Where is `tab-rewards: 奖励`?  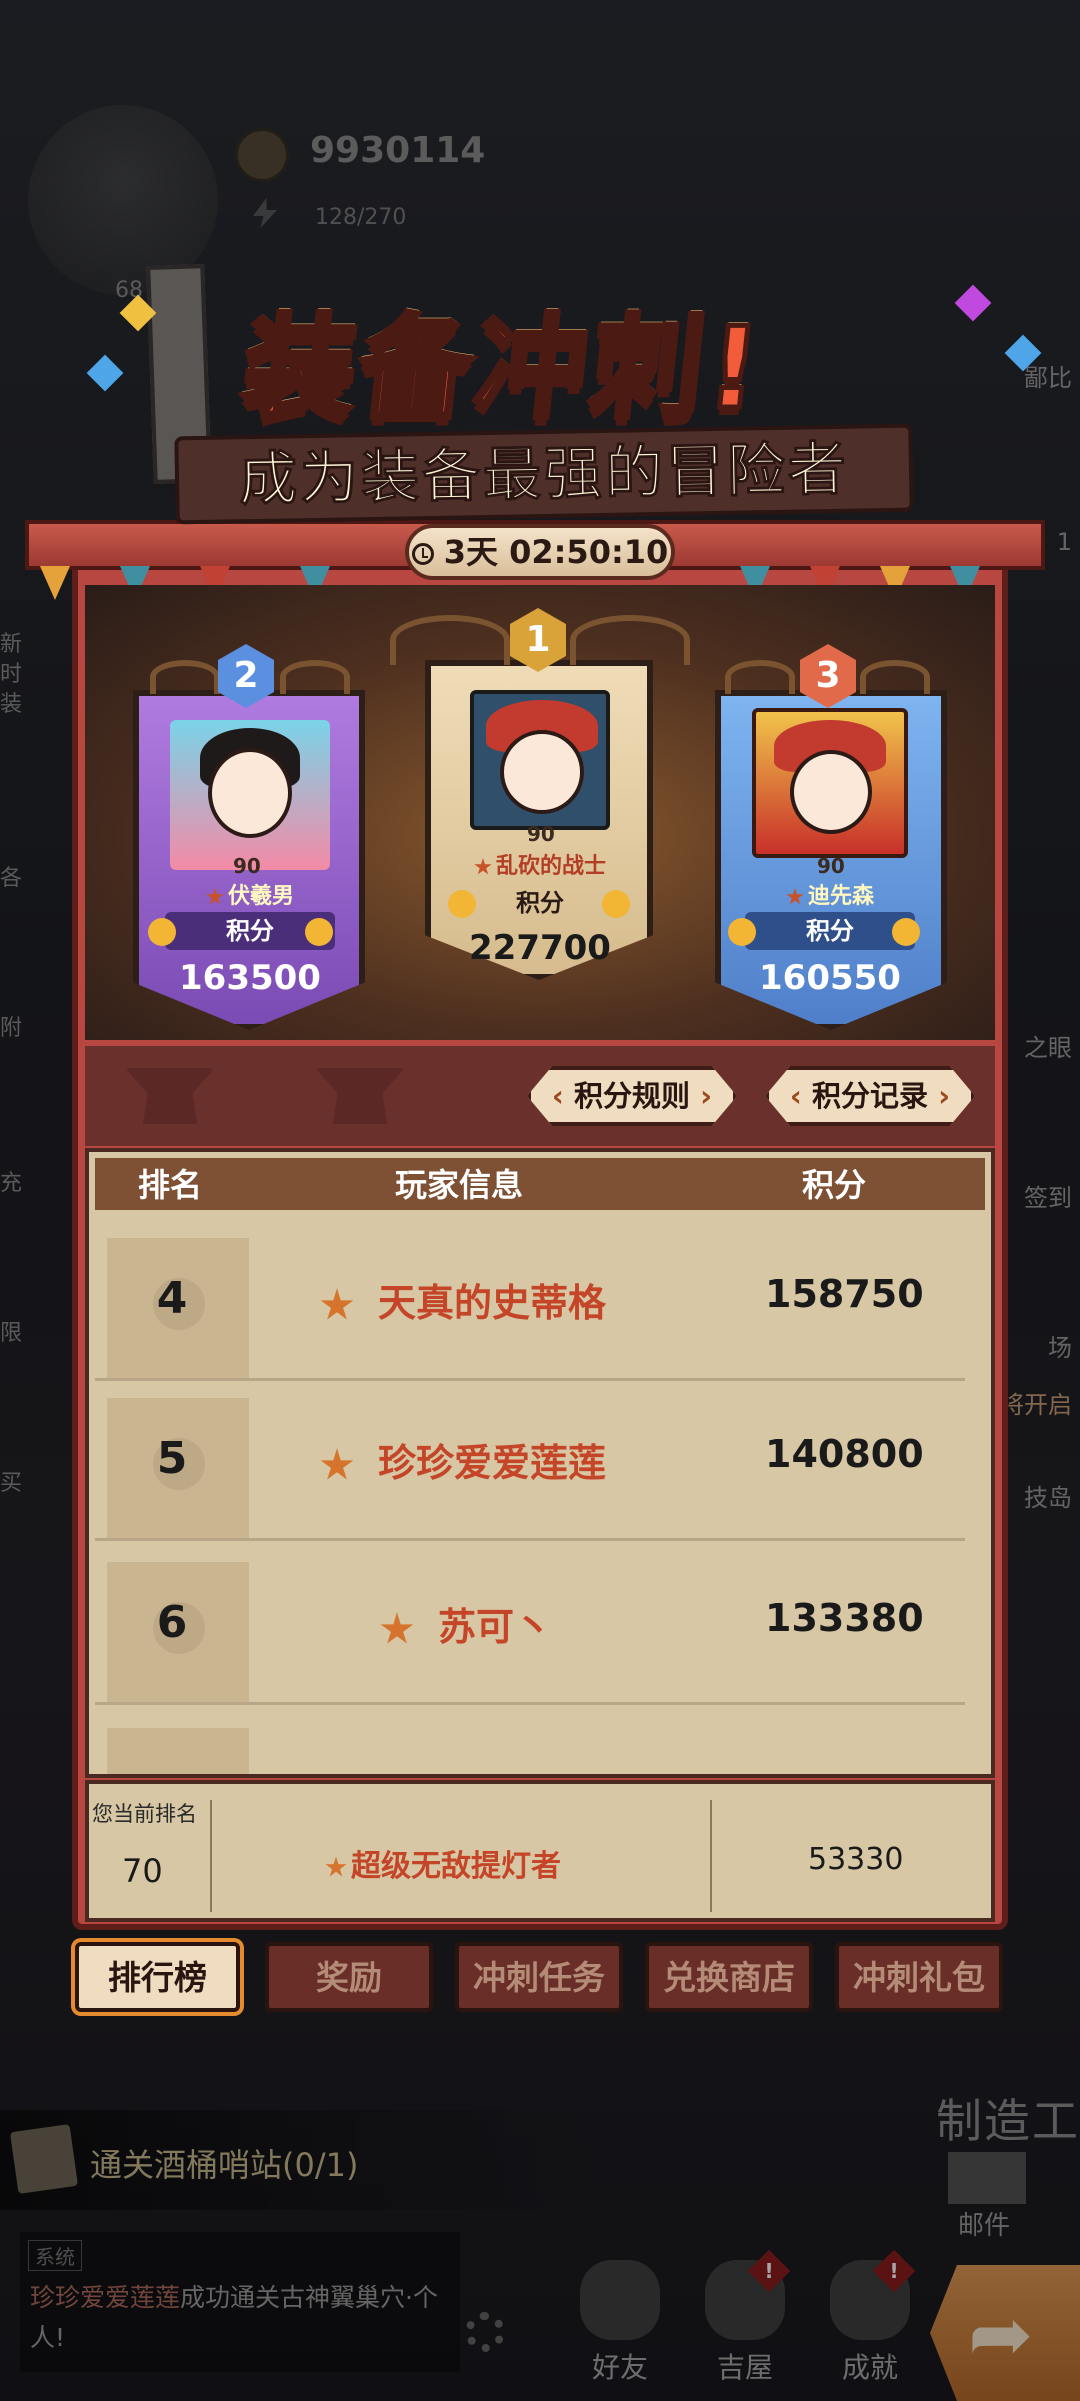
tab-rewards: 奖励 is located at coordinates (349, 1977).